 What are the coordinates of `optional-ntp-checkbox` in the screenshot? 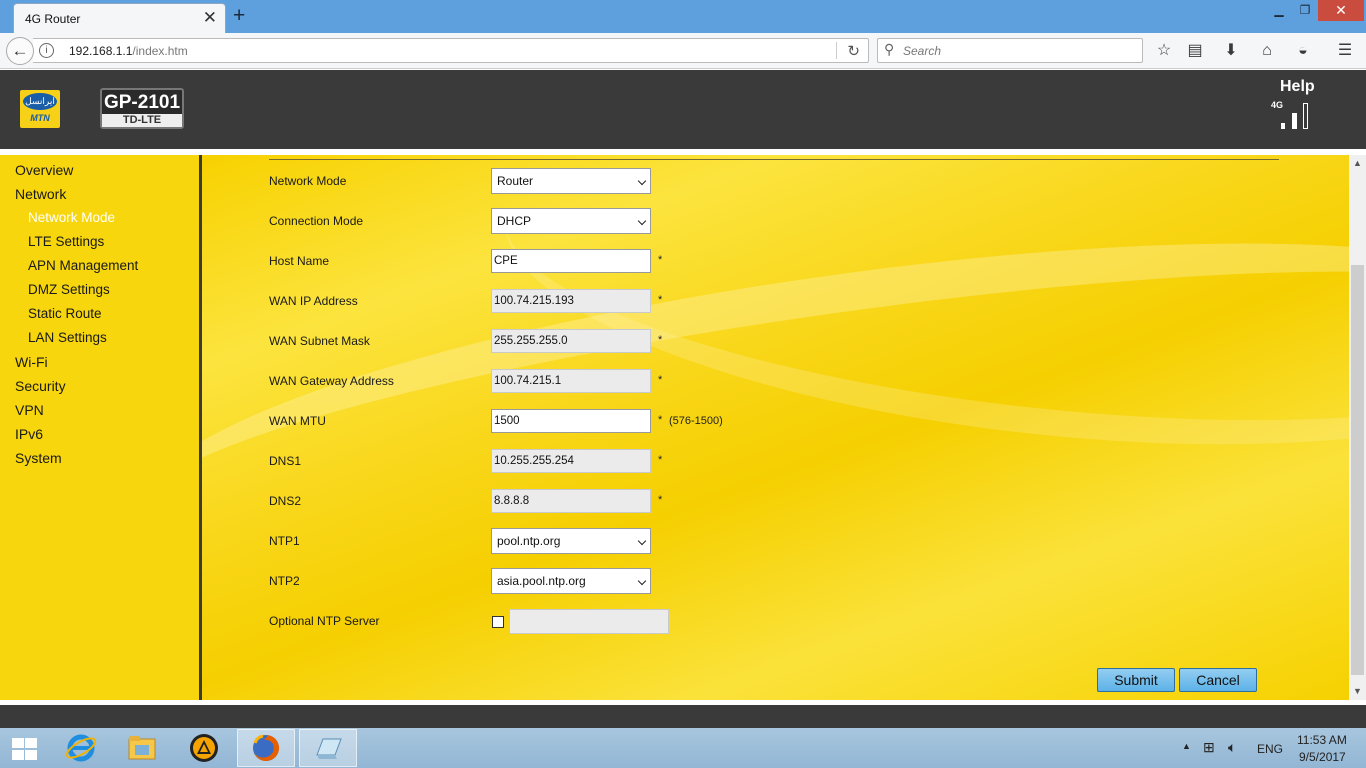 It's located at (498, 622).